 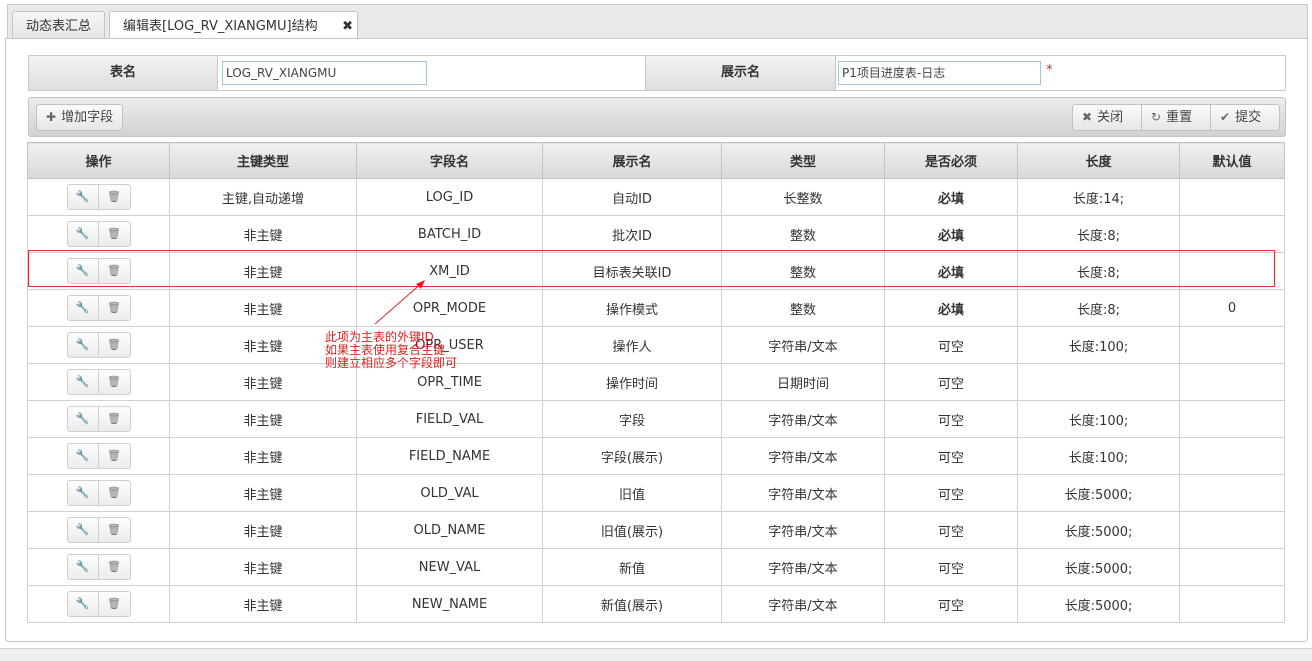 I want to click on table-row: 🔧 🗑 非主键 FIELD_VAL 字段 字符串/文本 可空 长度:100;, so click(x=656, y=419).